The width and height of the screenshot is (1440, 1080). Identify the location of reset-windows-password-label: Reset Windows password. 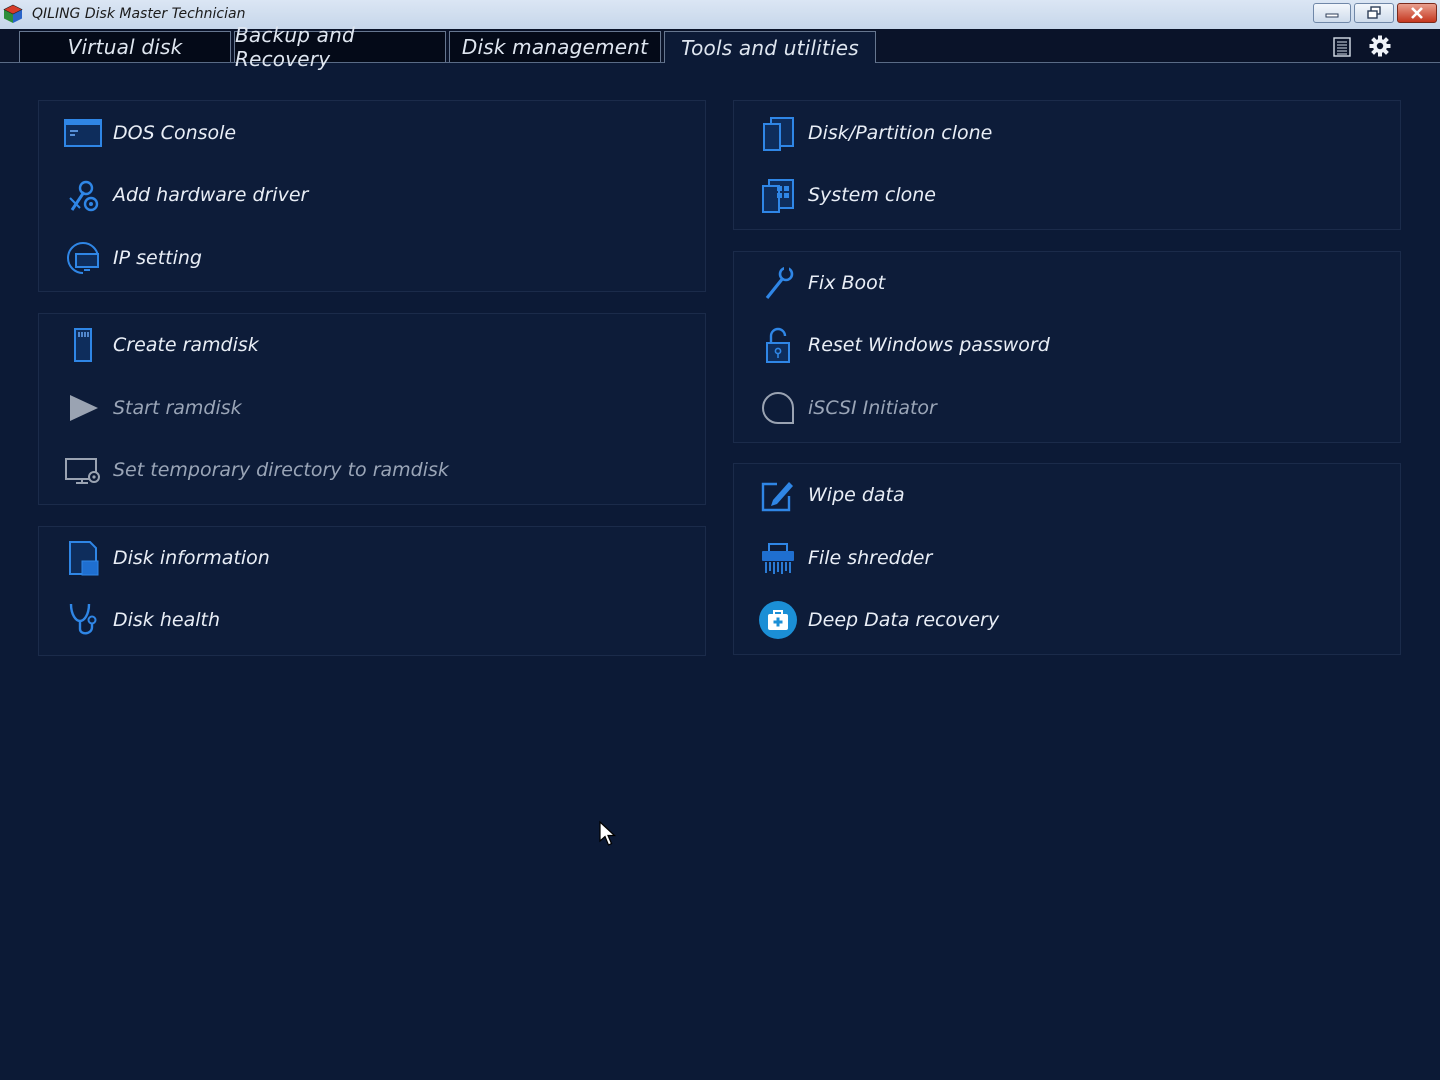
(929, 345).